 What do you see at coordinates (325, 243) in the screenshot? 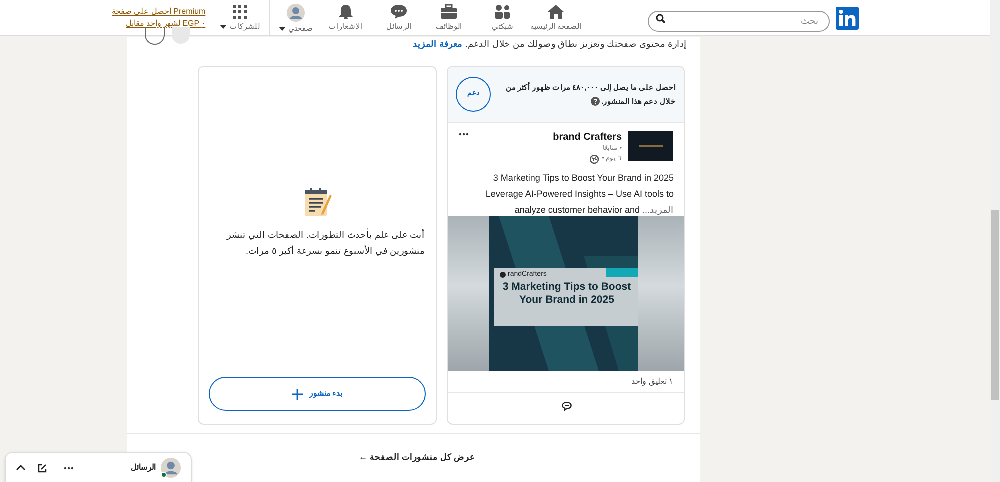
I see `tip-text: أنت على علم بأحدث التطورات. الصفحات التي تنشر منشورين في الأسبوع تنمو بسرعة أكبر ٥ مرات.` at bounding box center [325, 243].